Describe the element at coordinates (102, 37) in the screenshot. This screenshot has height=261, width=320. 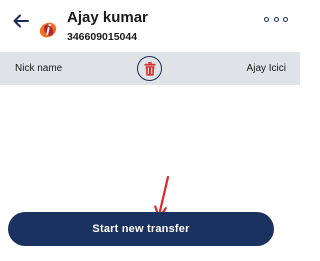
I see `payee-account-number: 346609015044` at that location.